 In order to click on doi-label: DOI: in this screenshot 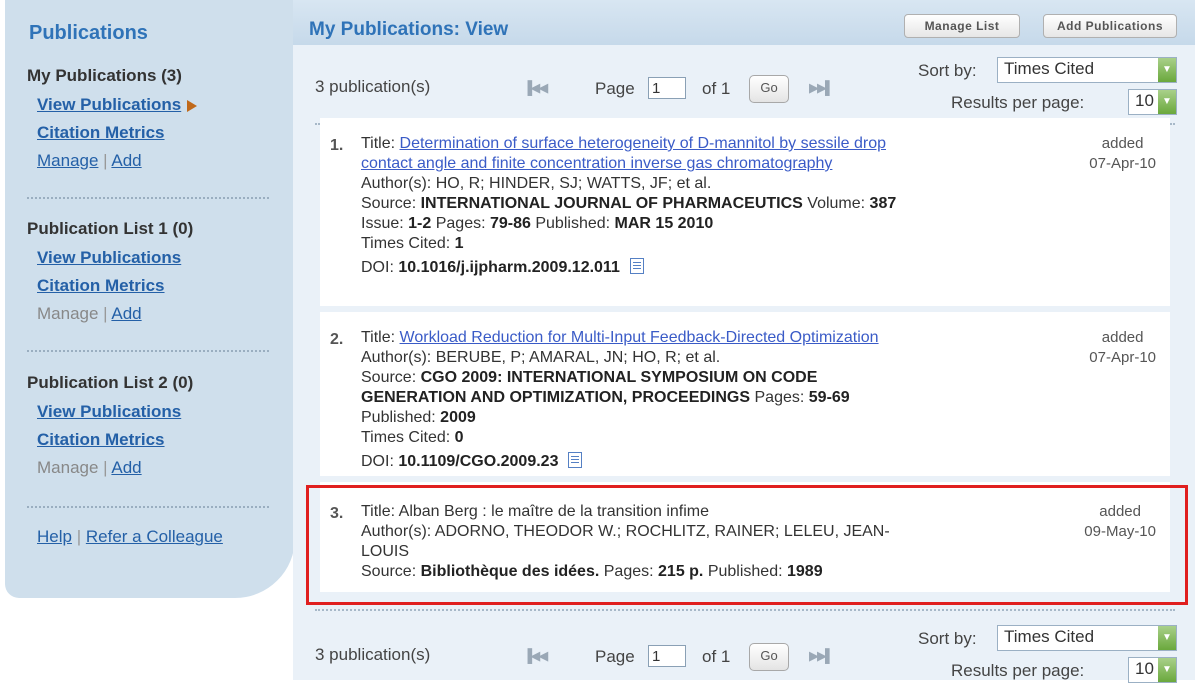, I will do `click(377, 461)`.